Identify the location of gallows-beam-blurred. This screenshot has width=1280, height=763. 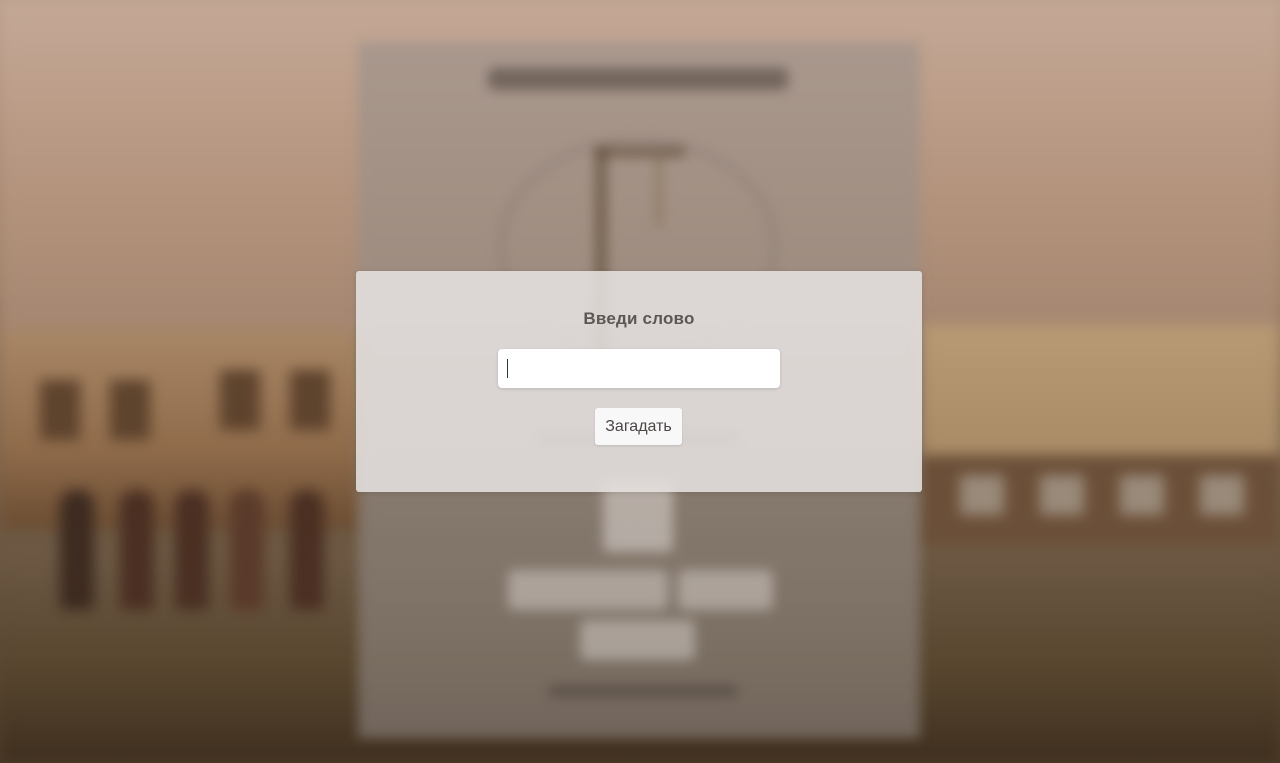
(640, 152).